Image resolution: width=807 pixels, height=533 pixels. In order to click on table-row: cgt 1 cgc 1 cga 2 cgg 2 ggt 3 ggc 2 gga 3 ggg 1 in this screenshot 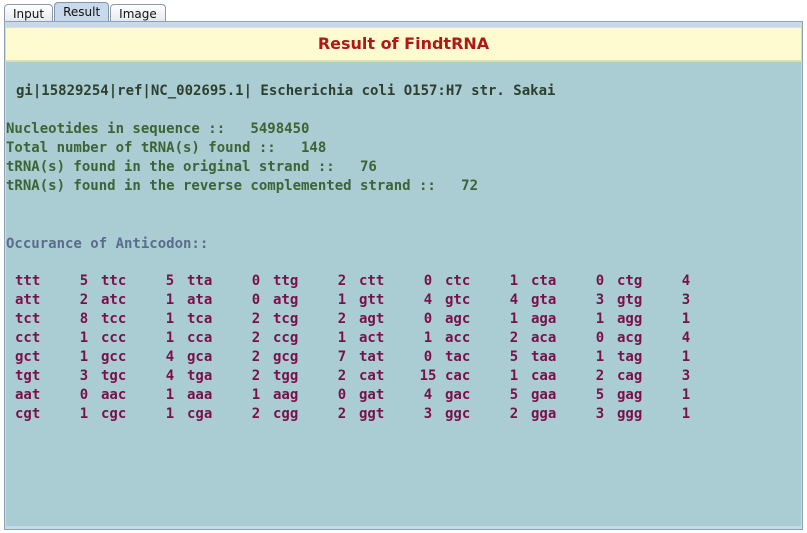, I will do `click(359, 414)`.